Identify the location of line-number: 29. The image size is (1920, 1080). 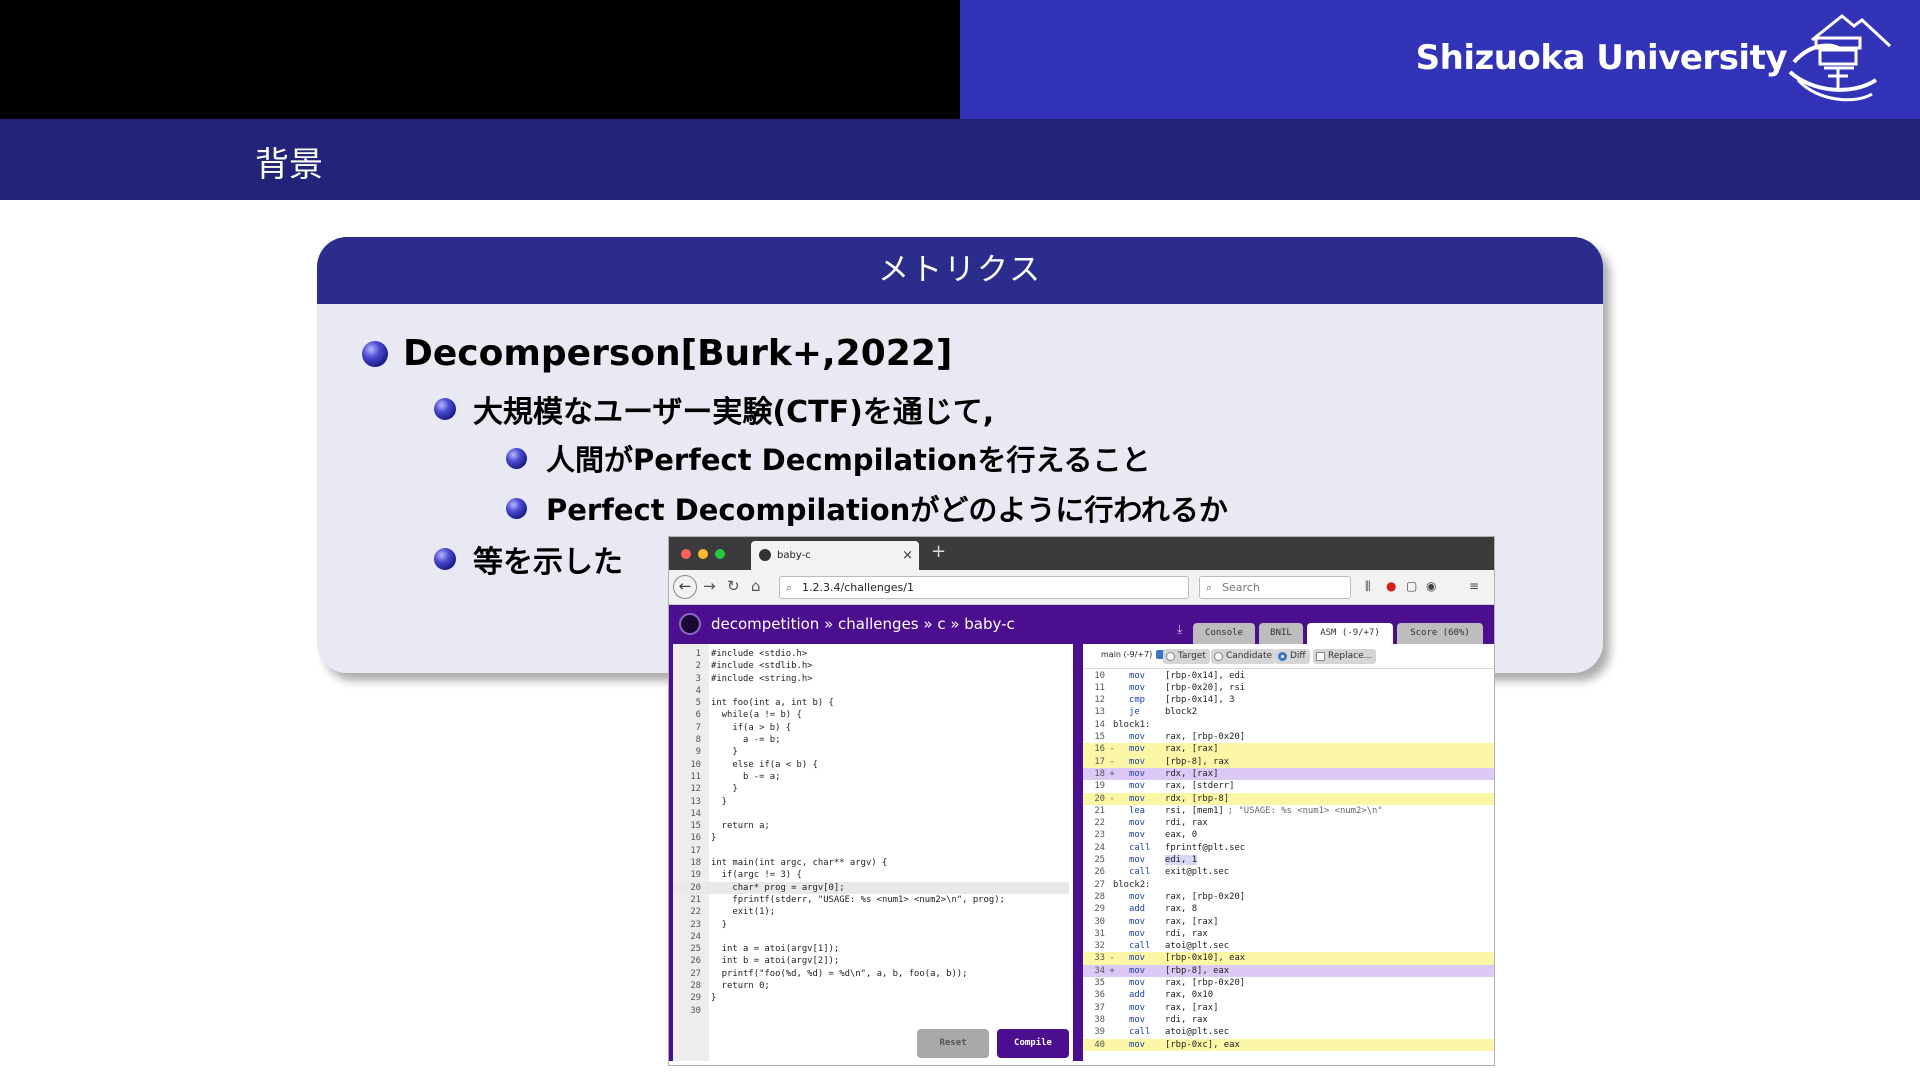
(695, 998).